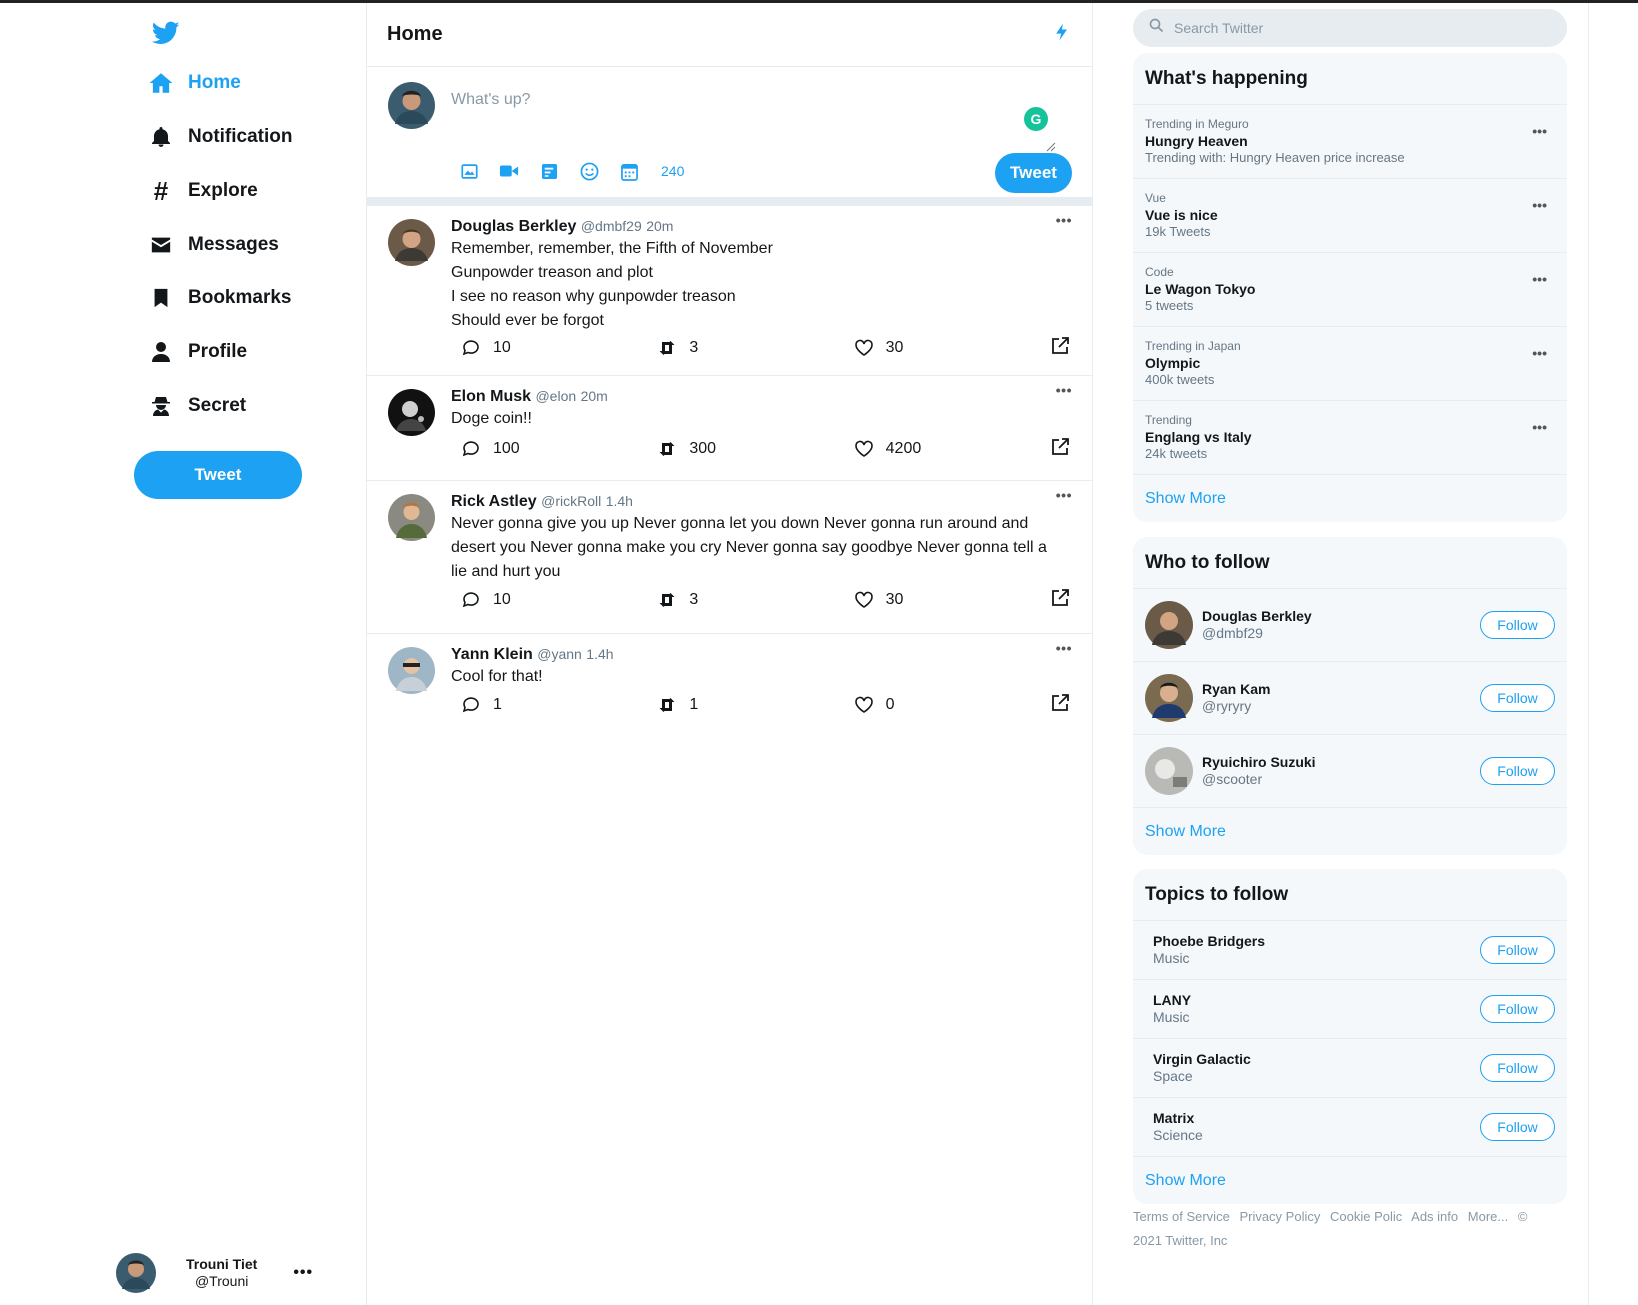 This screenshot has height=1305, width=1638. Describe the element at coordinates (1350, 950) in the screenshot. I see `topic-item: Phoebe Bridgers Music Follow` at that location.